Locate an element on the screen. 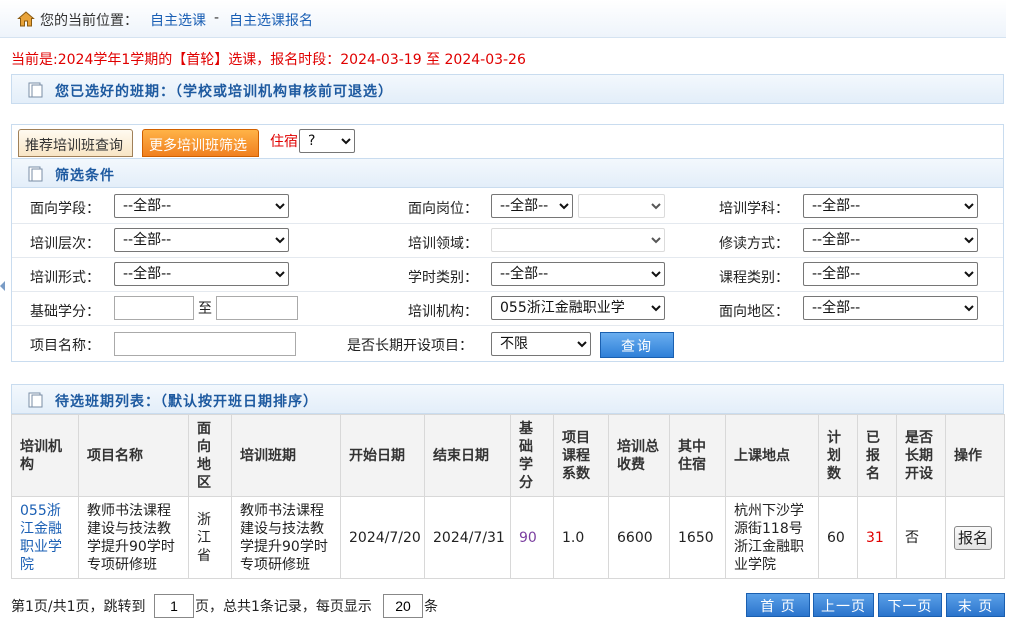 The image size is (1010, 625). cell-enrolled: 31 is located at coordinates (877, 537).